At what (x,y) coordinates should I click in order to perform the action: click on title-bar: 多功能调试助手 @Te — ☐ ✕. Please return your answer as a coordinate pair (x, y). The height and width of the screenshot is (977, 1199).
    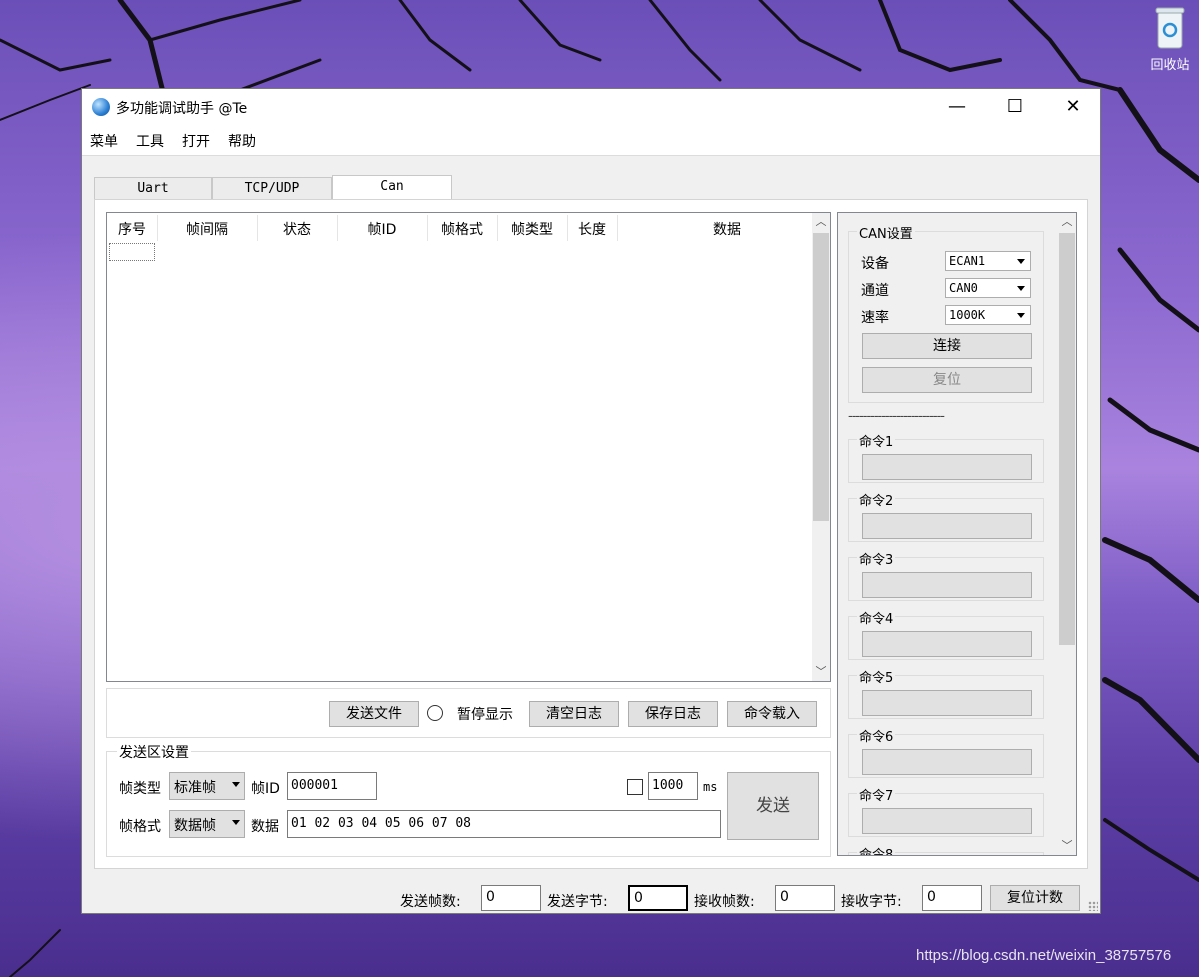
    Looking at the image, I should click on (591, 108).